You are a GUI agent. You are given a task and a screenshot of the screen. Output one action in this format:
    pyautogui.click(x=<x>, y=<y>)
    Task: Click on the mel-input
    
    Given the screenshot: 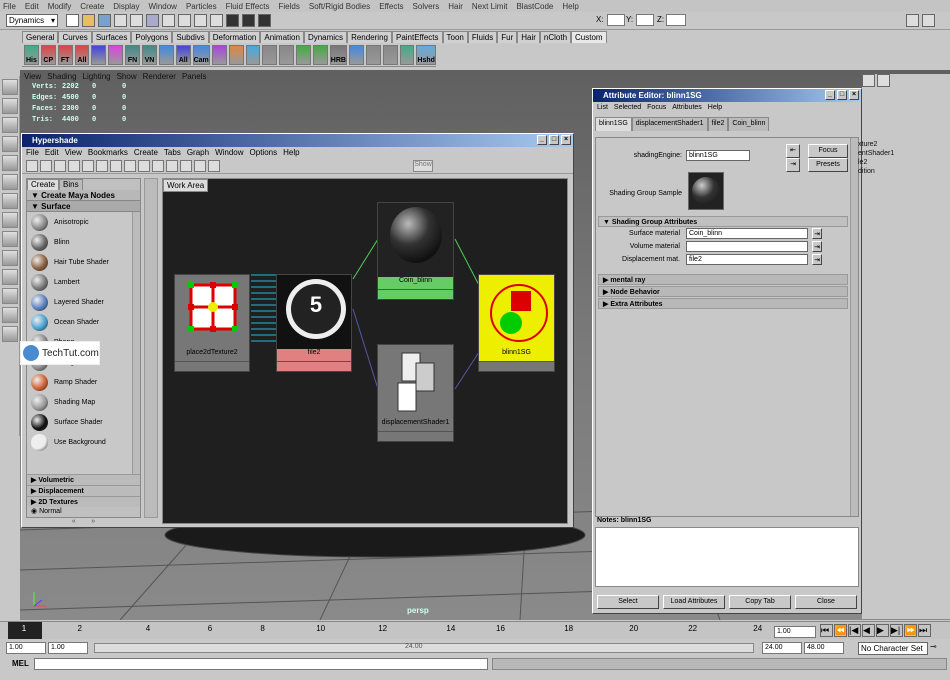 What is the action you would take?
    pyautogui.click(x=261, y=664)
    